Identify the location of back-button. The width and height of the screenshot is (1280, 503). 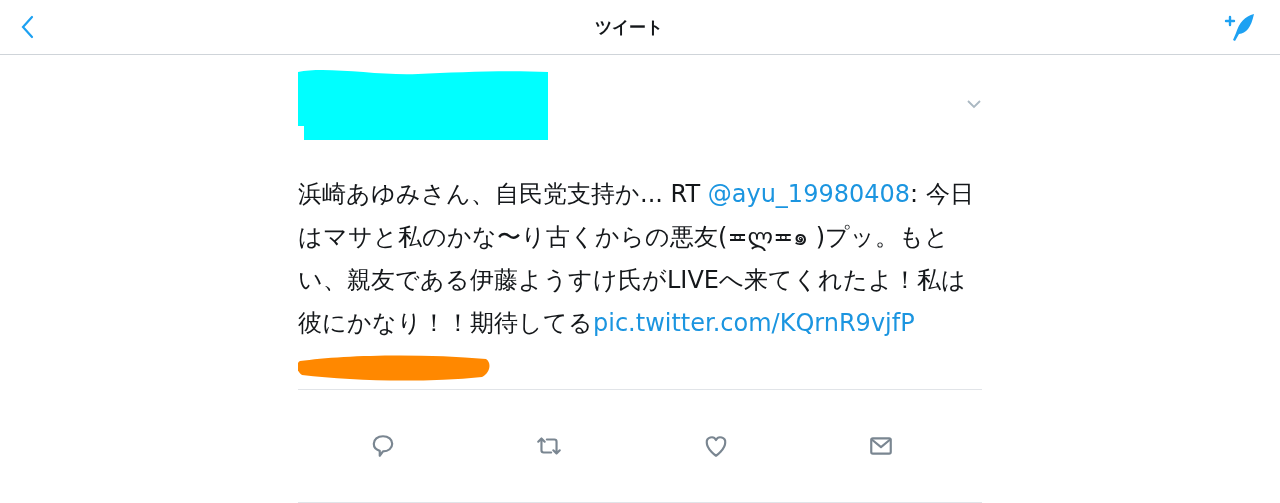
(27, 27).